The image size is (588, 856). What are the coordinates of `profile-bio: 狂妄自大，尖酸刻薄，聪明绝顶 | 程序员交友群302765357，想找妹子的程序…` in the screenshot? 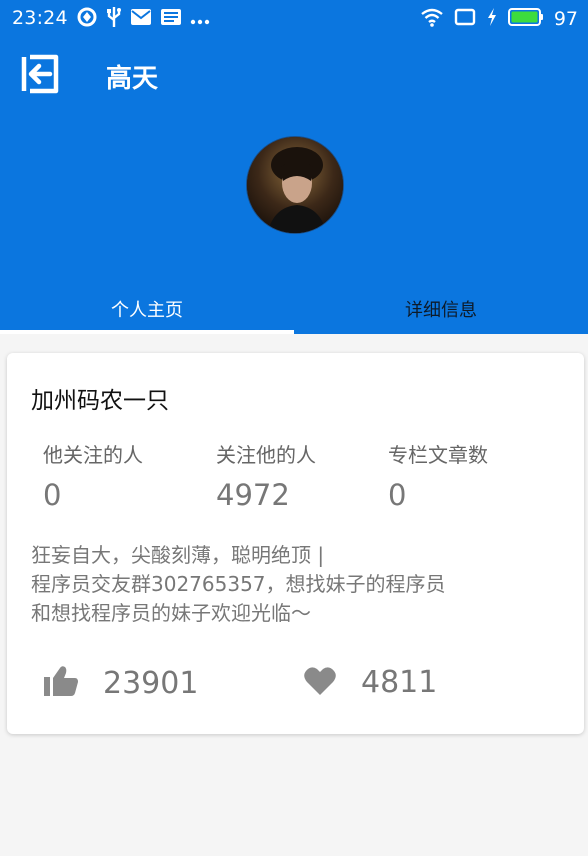 It's located at (298, 584).